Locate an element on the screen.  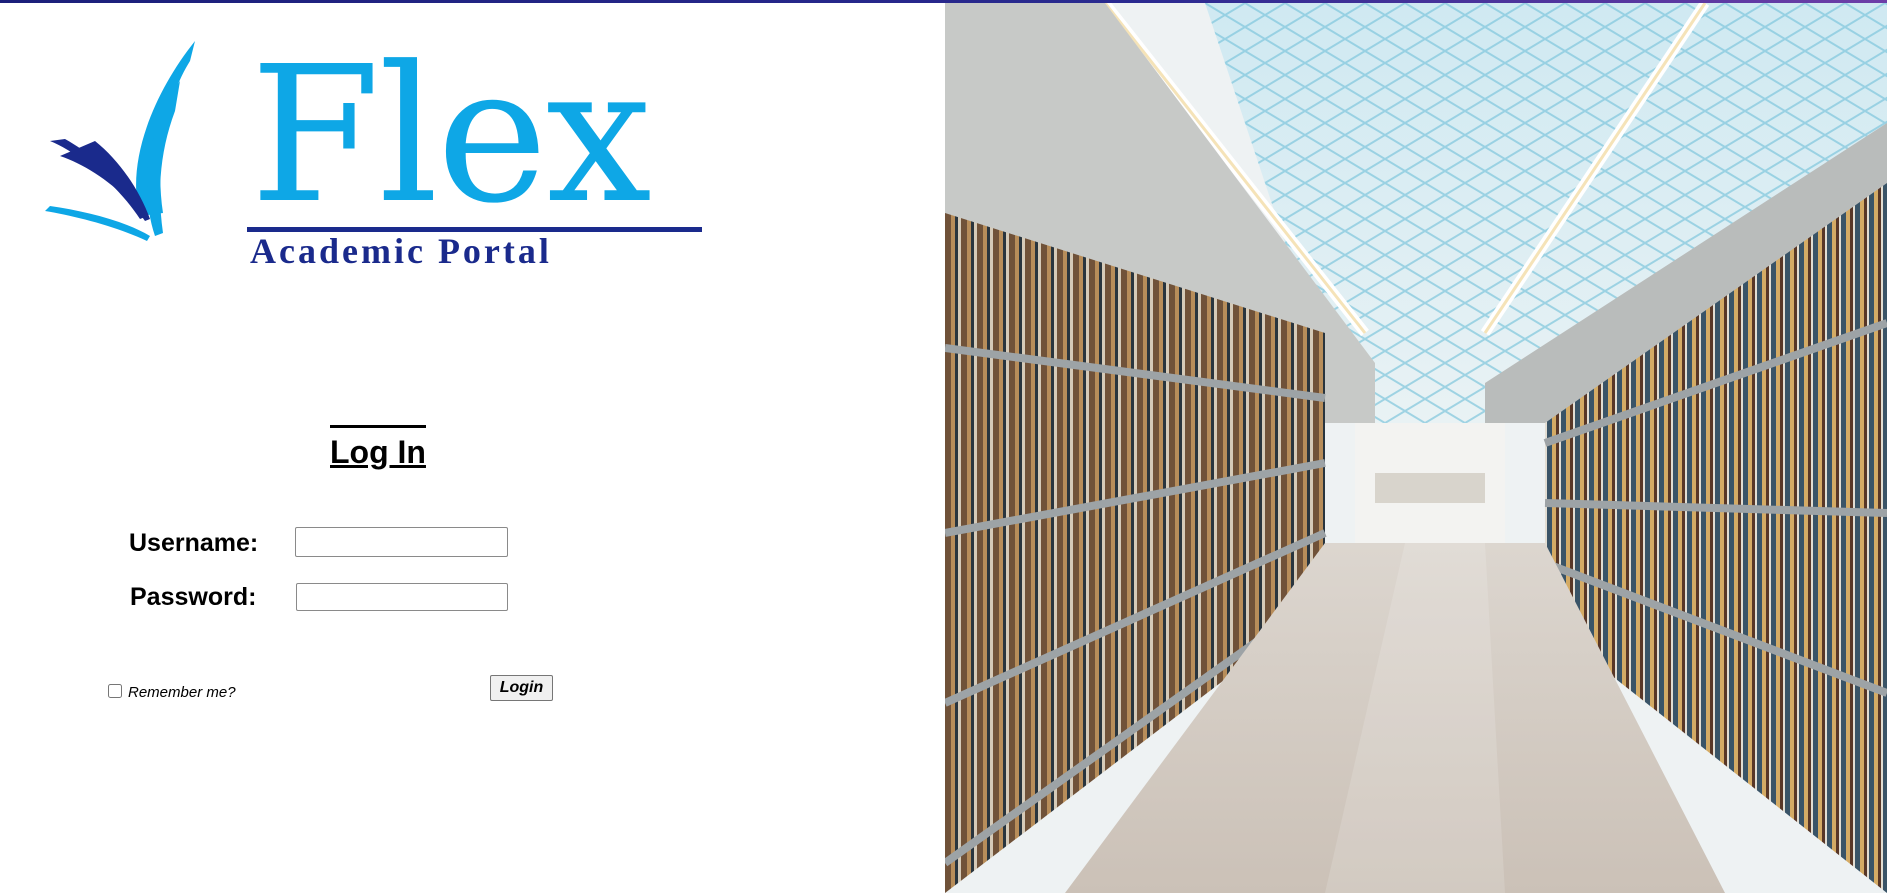
flex-logo: Flex Academic Portal is located at coordinates (373, 148).